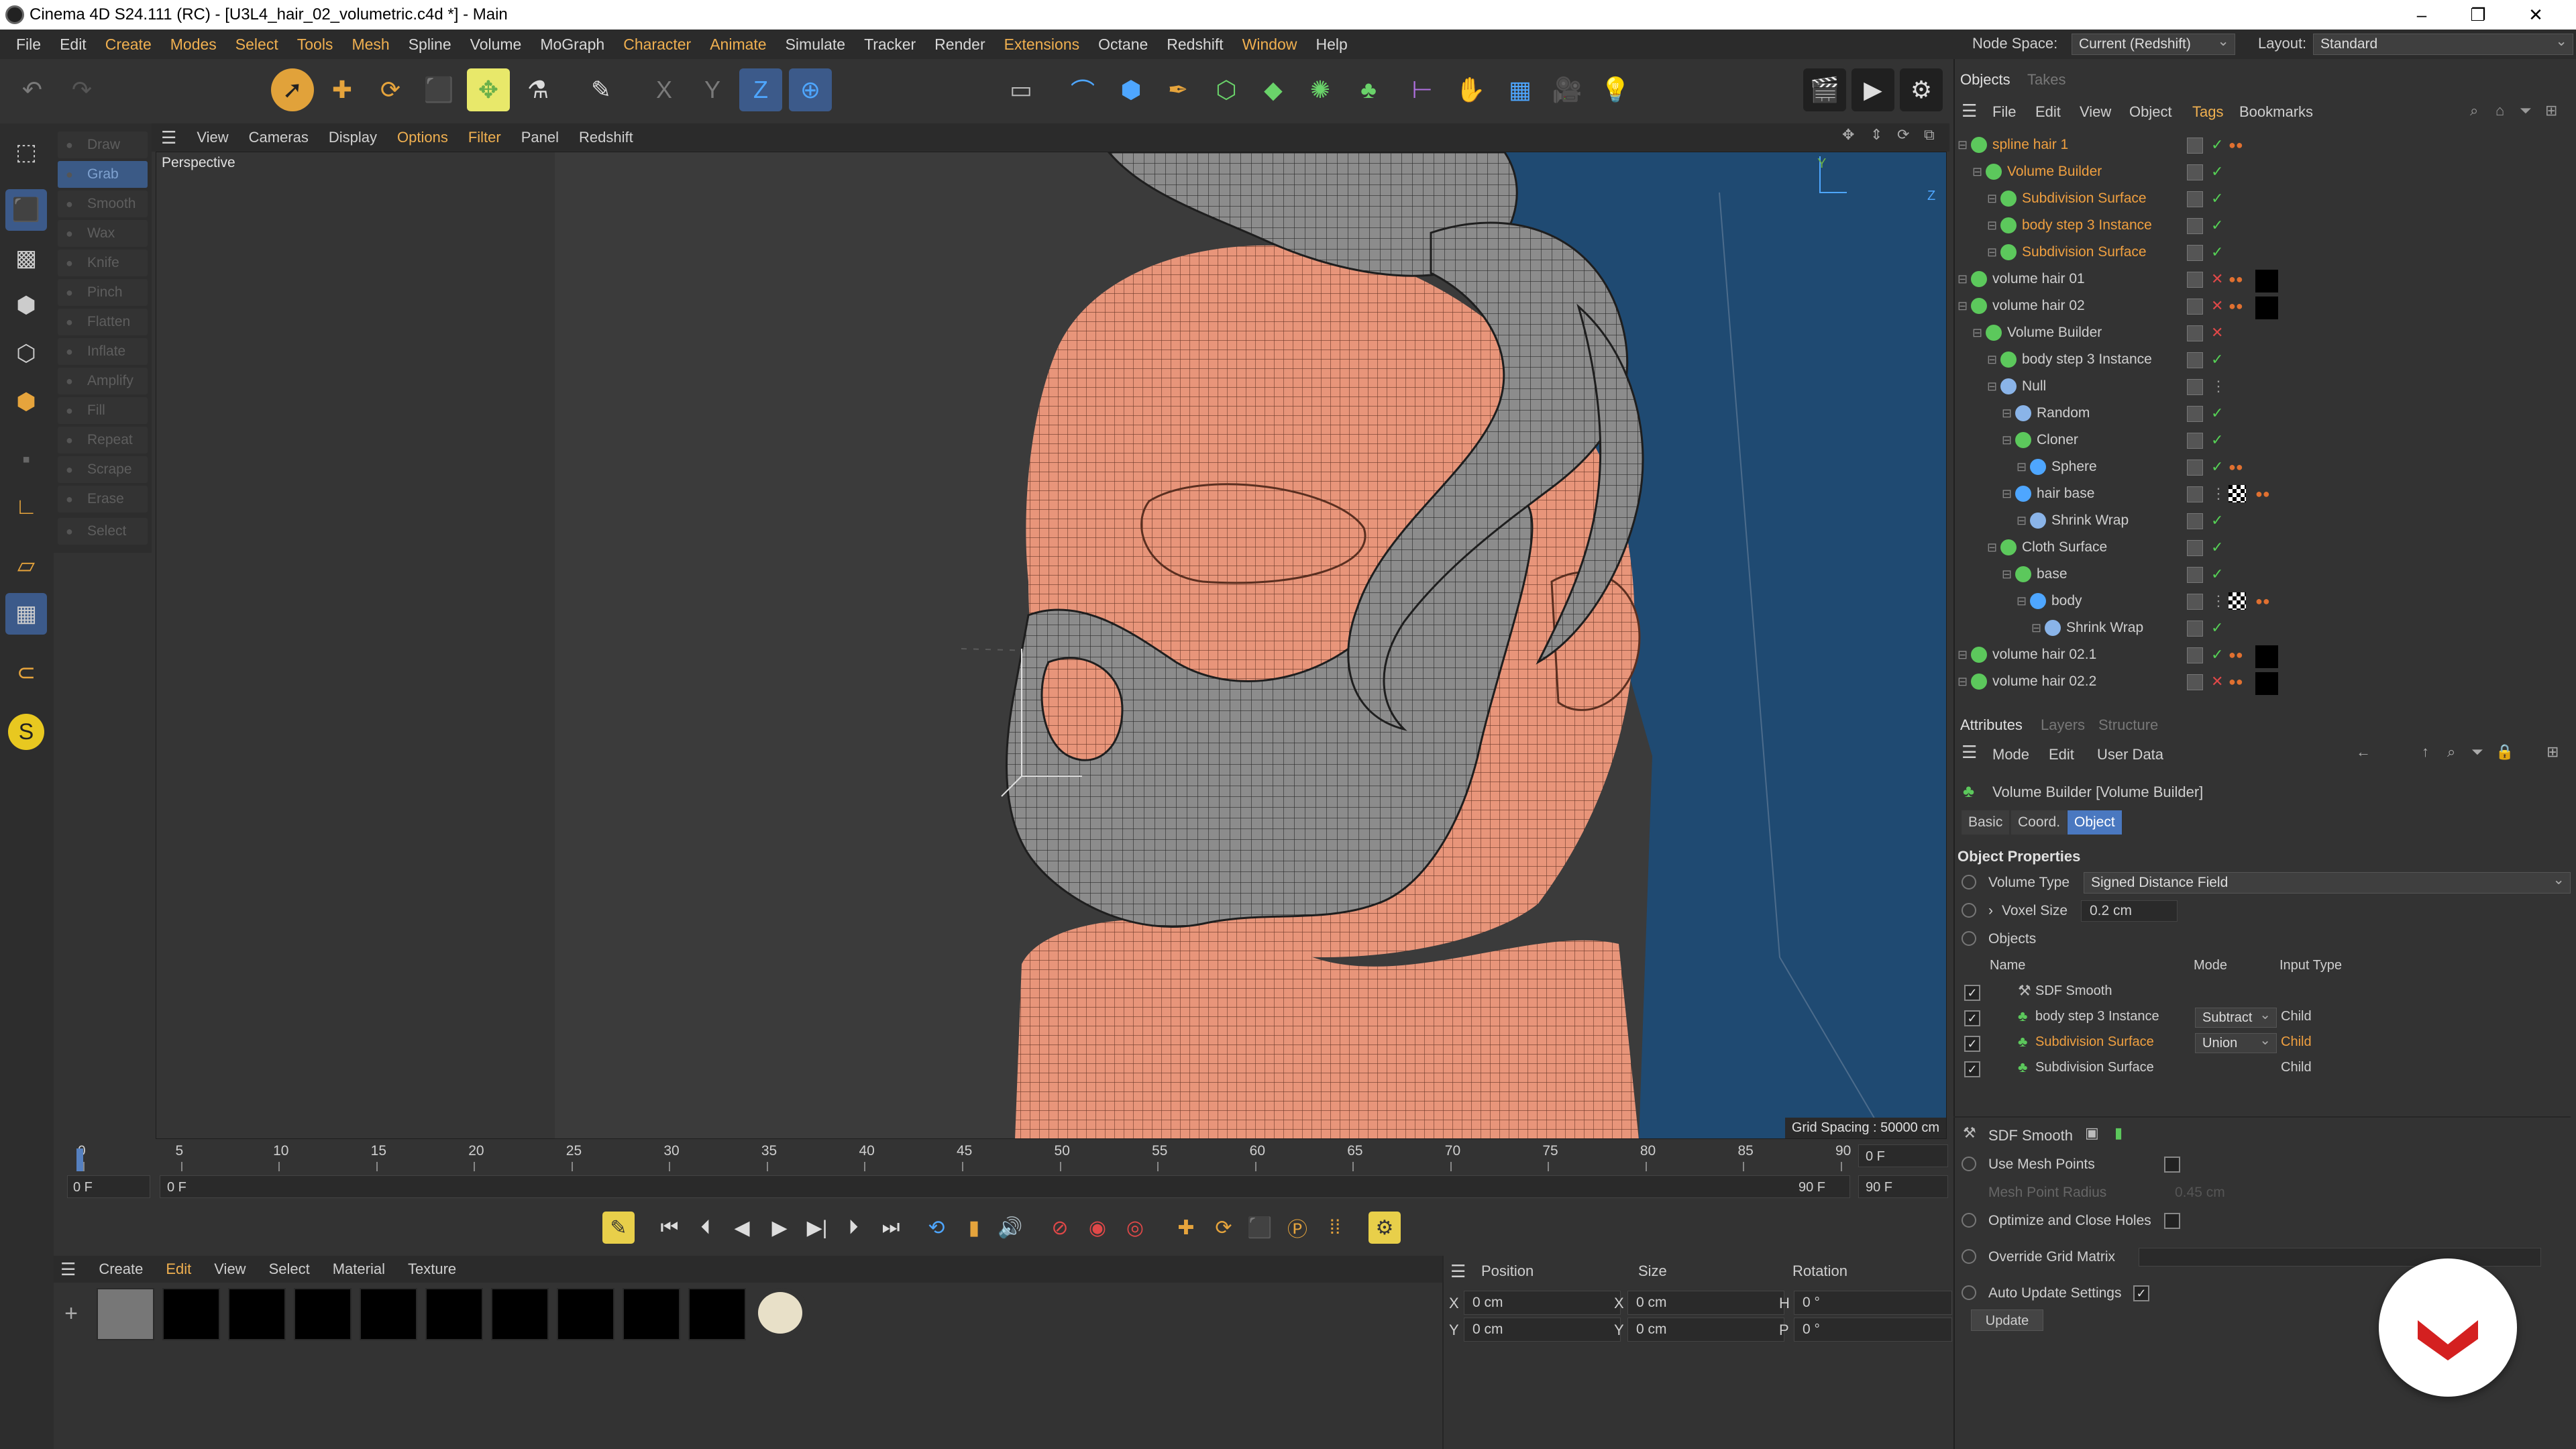 This screenshot has height=1449, width=2576. What do you see at coordinates (1824, 89) in the screenshot?
I see `render-region-icon: 🎬` at bounding box center [1824, 89].